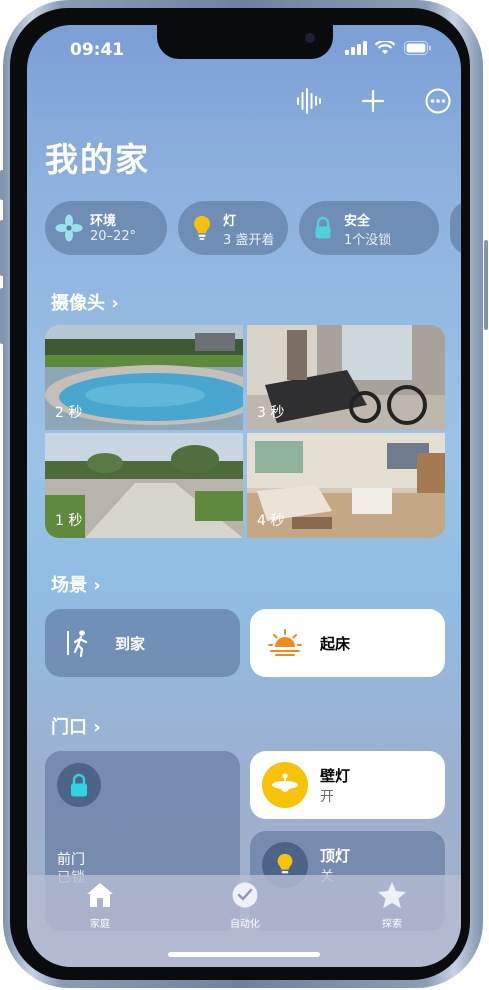 Image resolution: width=489 pixels, height=990 pixels. Describe the element at coordinates (271, 521) in the screenshot. I see `camera-time-label: 4 秒` at that location.